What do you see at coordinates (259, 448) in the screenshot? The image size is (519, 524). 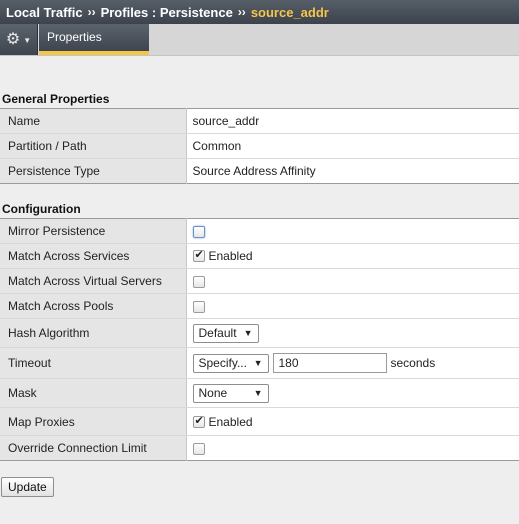 I see `table-row: Override Connection Limit` at bounding box center [259, 448].